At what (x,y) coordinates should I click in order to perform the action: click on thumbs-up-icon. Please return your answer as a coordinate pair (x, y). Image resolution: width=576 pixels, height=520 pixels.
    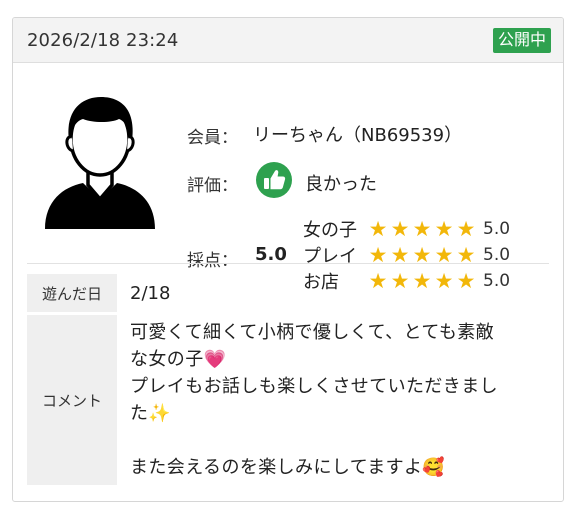
    Looking at the image, I should click on (274, 180).